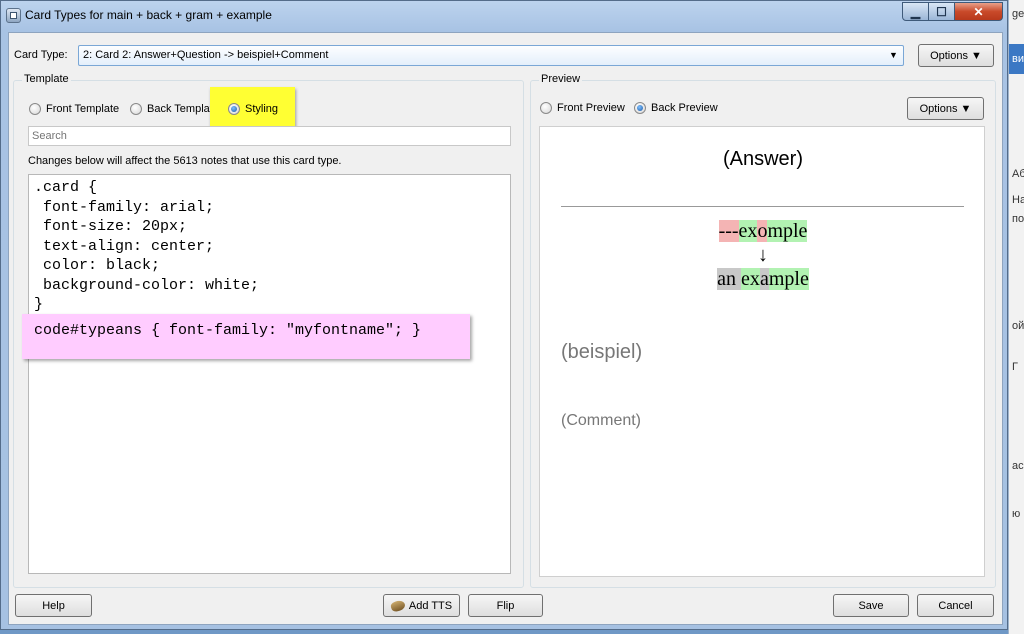 The width and height of the screenshot is (1024, 634). I want to click on diff-segment: ---, so click(728, 231).